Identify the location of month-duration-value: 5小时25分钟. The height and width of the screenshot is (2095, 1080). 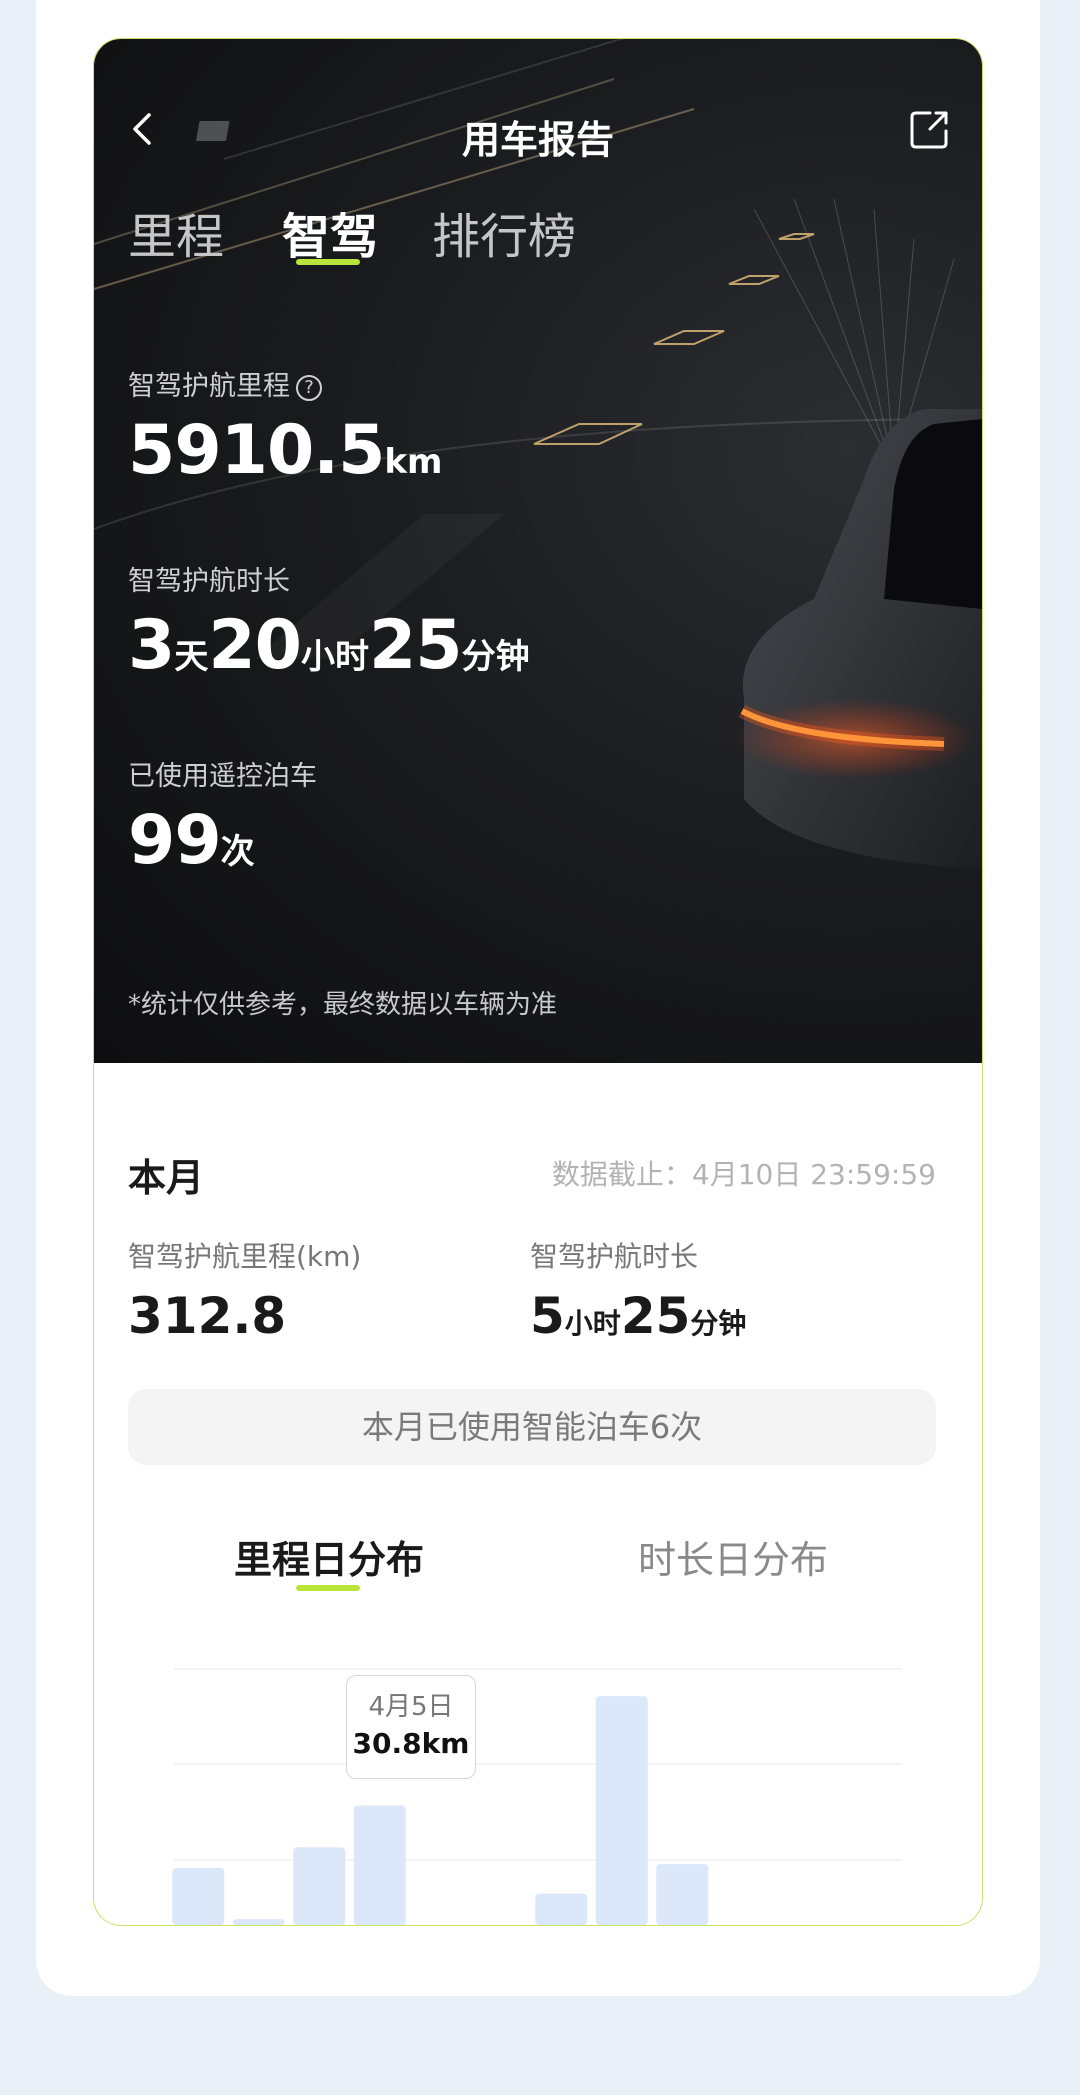
(638, 1316).